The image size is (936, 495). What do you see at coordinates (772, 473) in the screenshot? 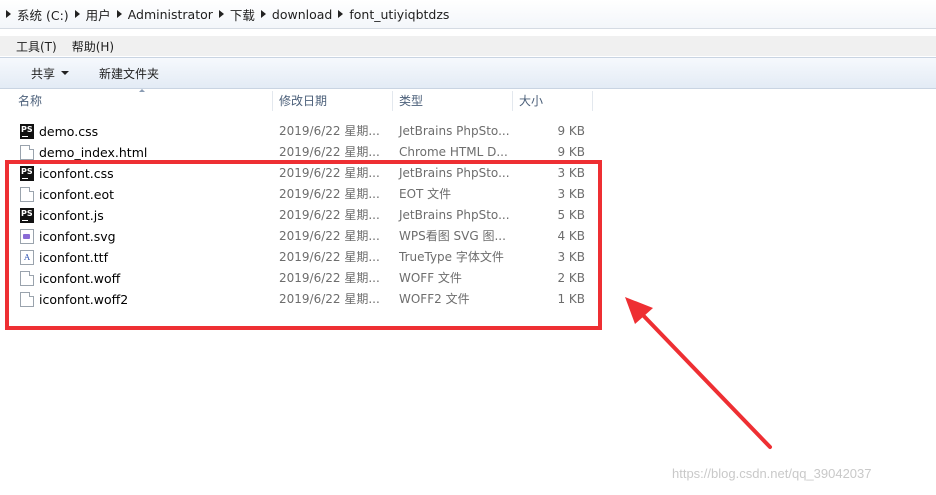
I see `watermark-text: https://blog.csdn.net/qq_39042037` at bounding box center [772, 473].